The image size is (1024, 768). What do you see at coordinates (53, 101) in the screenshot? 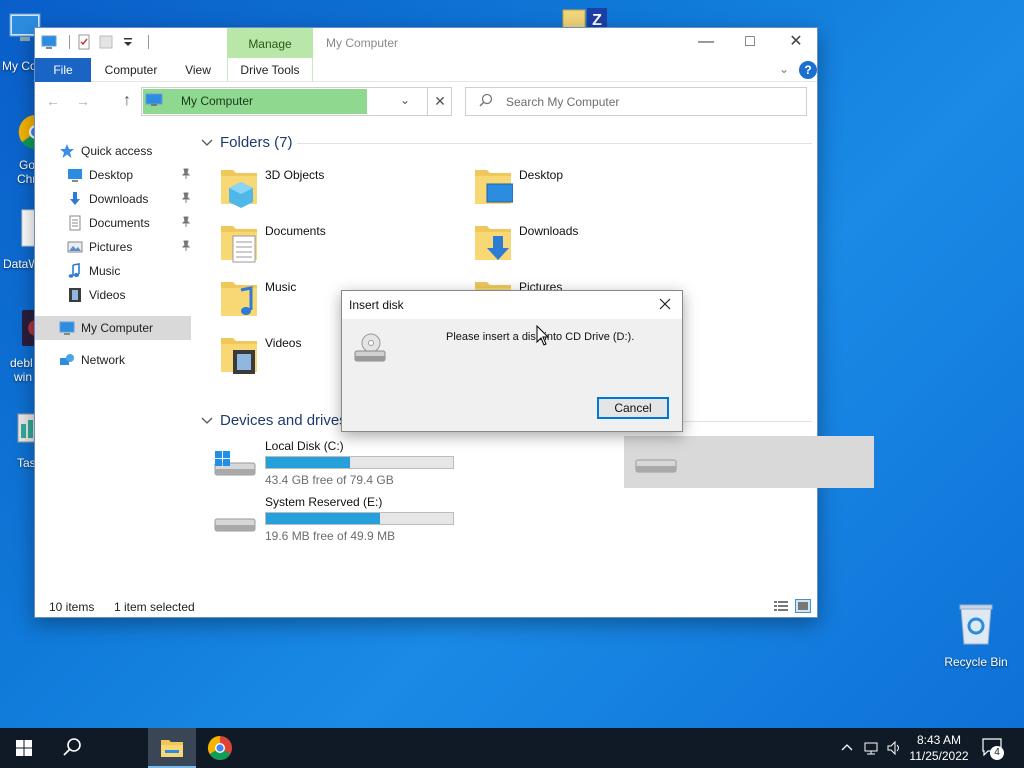
I see `back-arrow-icon: ←` at bounding box center [53, 101].